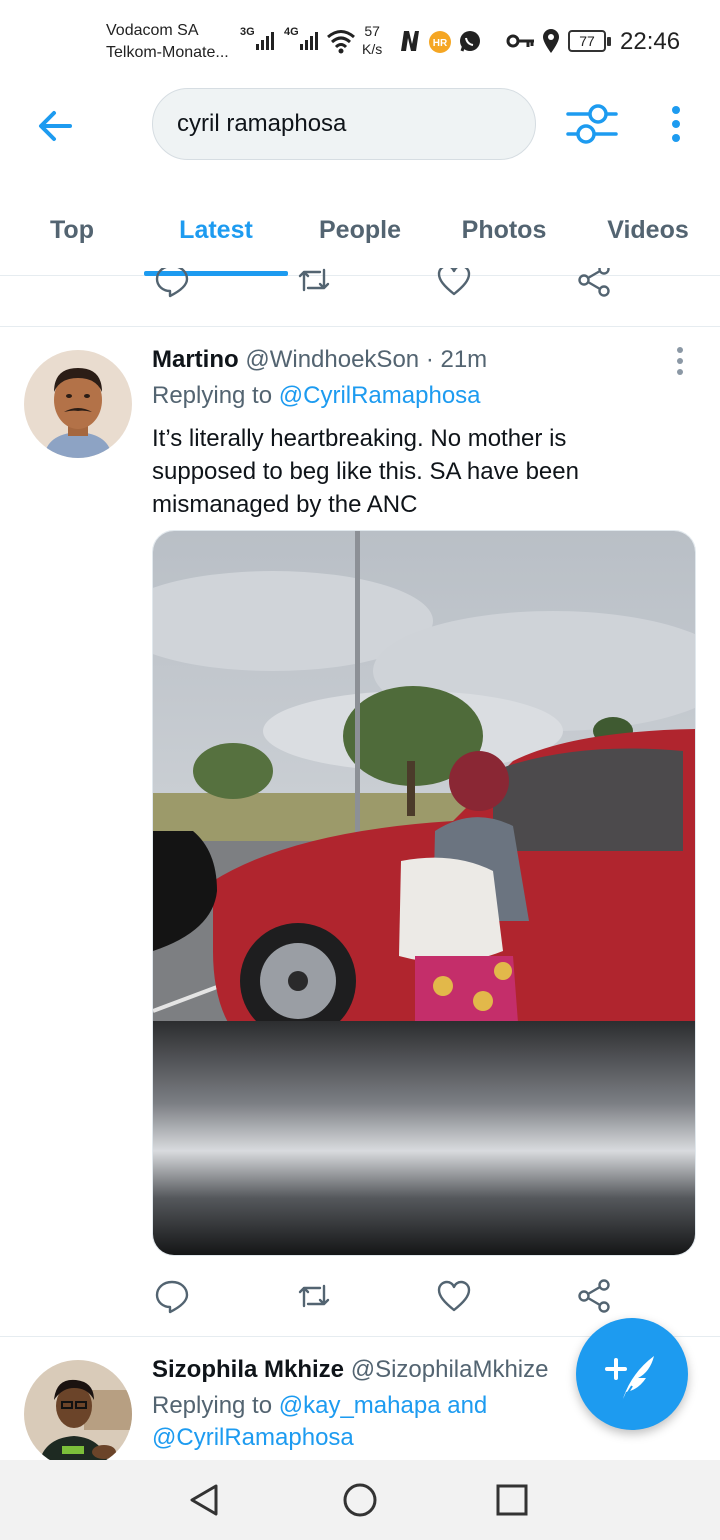 This screenshot has width=720, height=1540. What do you see at coordinates (350, 1370) in the screenshot?
I see `tweet-header: Sizophila Mkhize @SizophilaMkhize` at bounding box center [350, 1370].